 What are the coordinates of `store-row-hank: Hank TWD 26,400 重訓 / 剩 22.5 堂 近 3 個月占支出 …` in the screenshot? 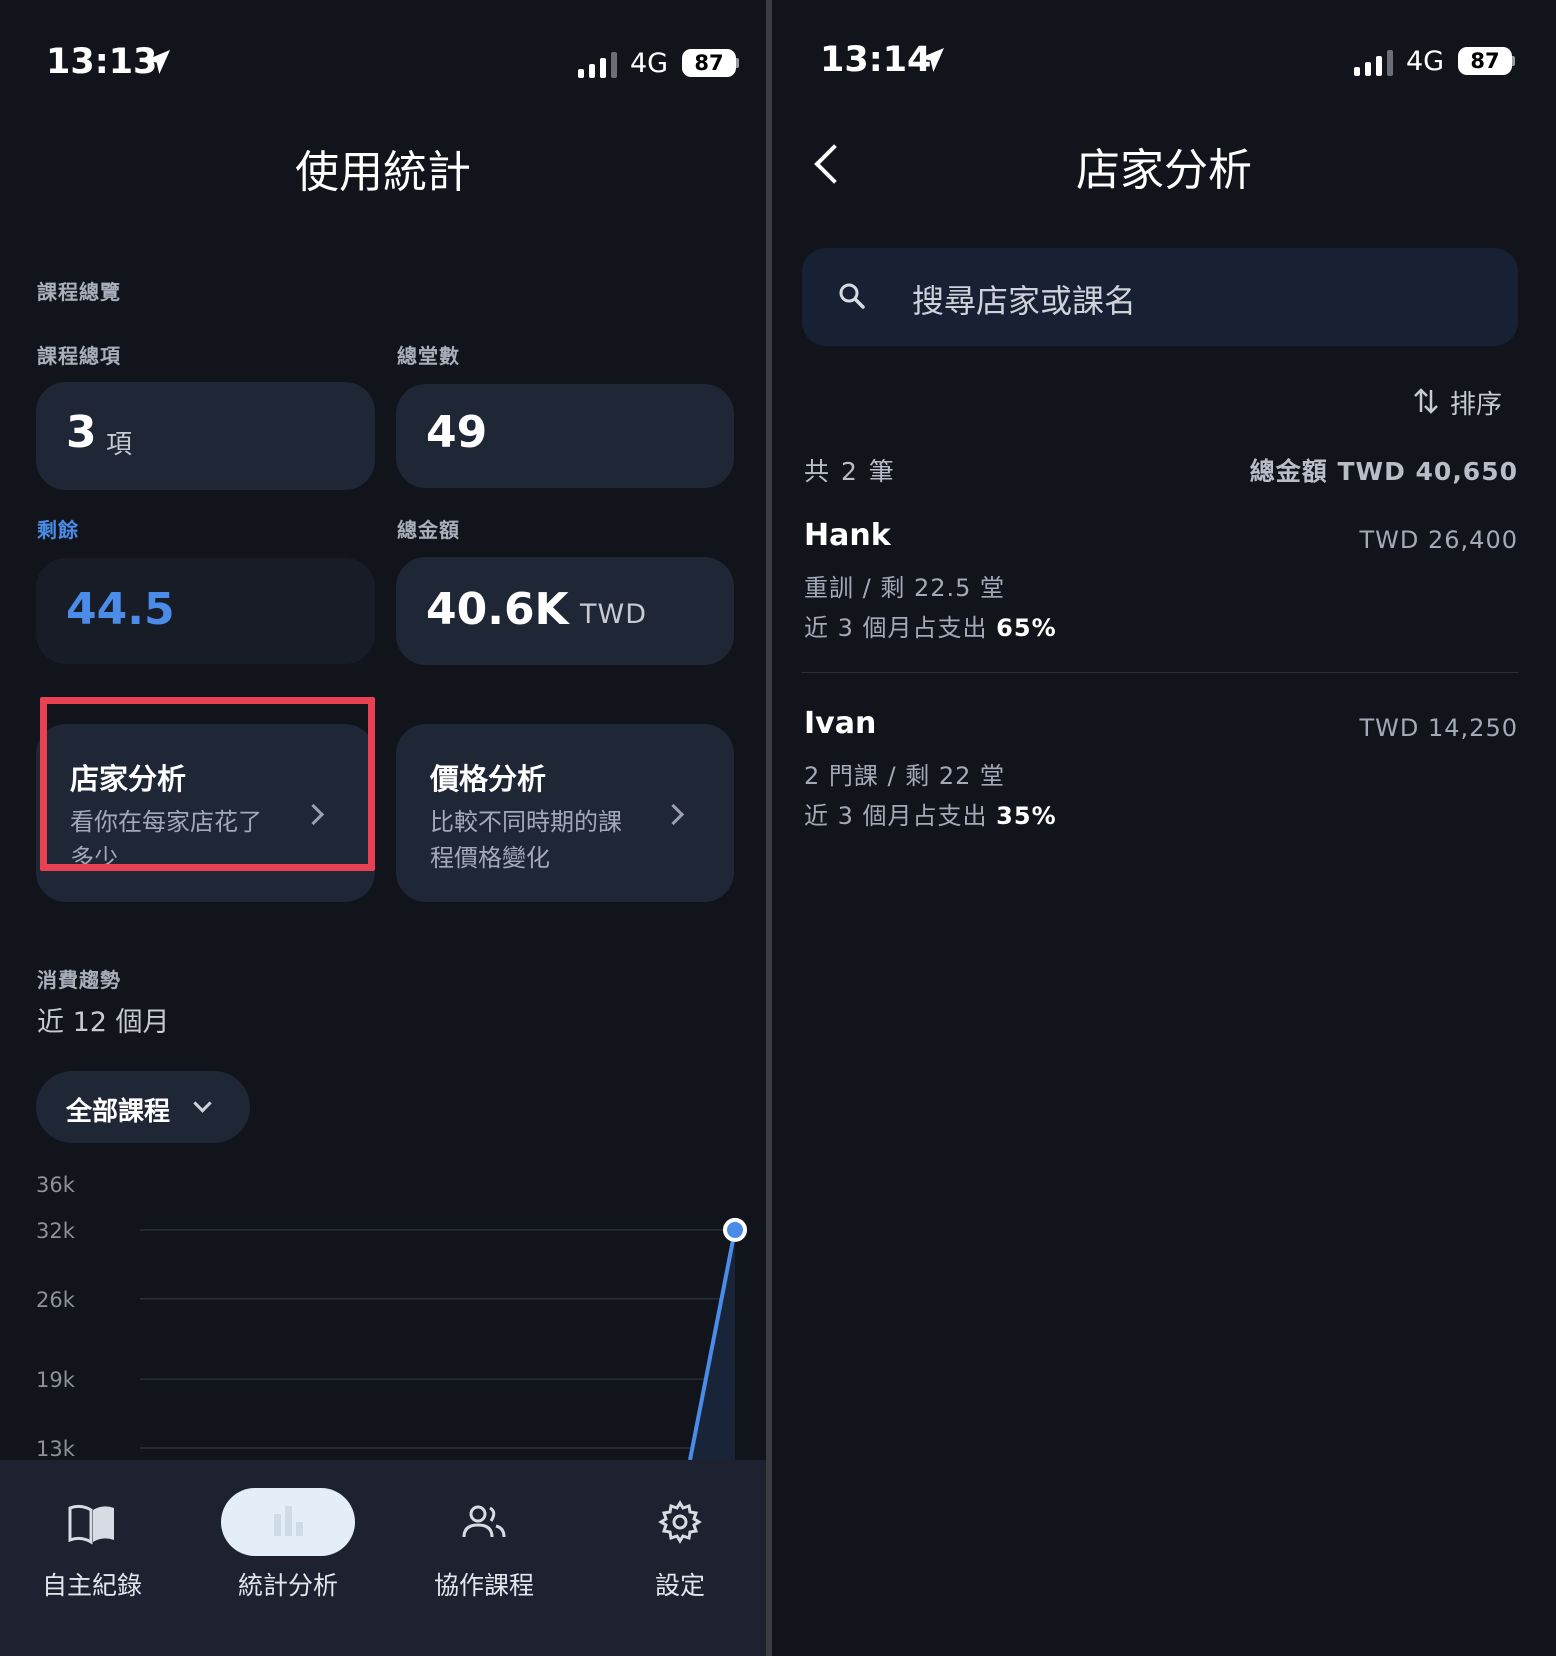 It's located at (1160, 590).